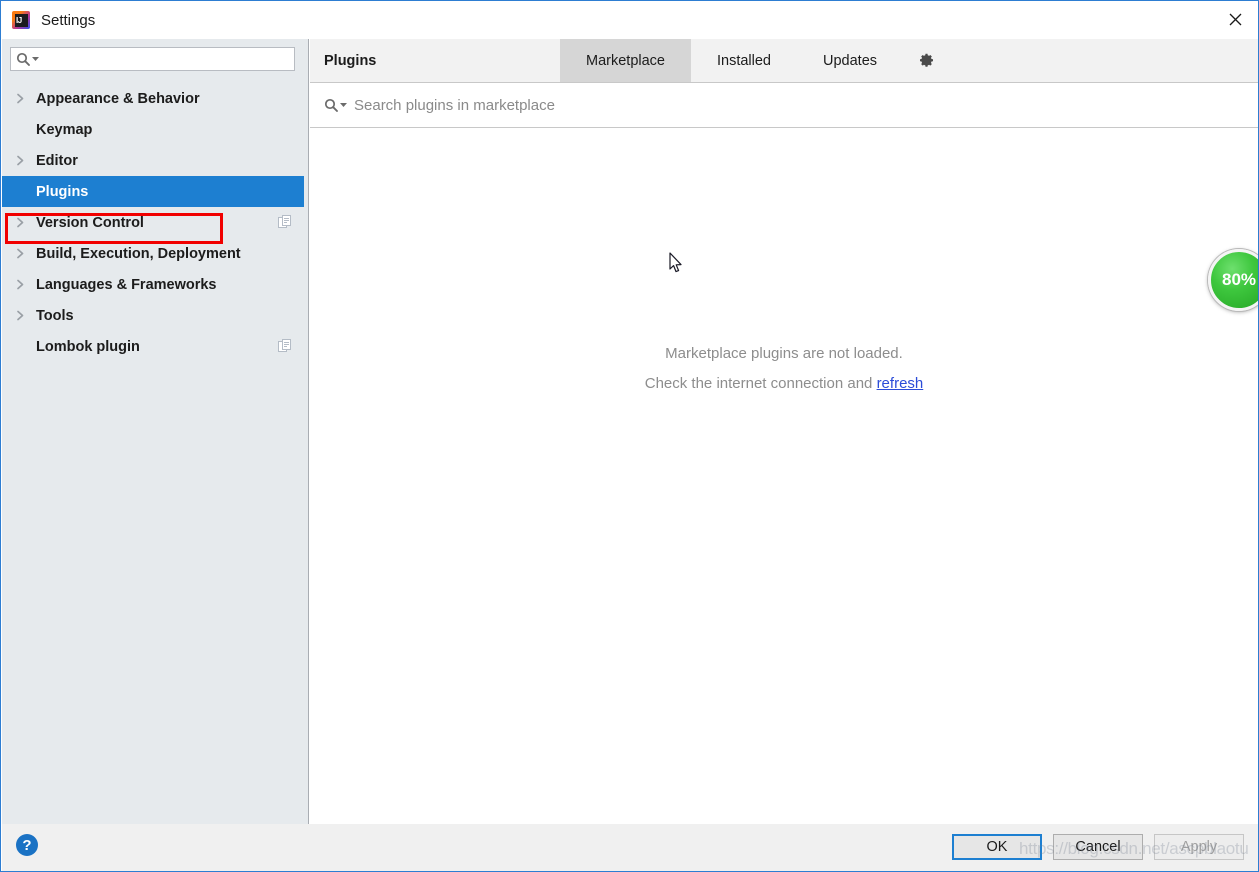  Describe the element at coordinates (850, 60) in the screenshot. I see `tab-updates: Updates` at that location.